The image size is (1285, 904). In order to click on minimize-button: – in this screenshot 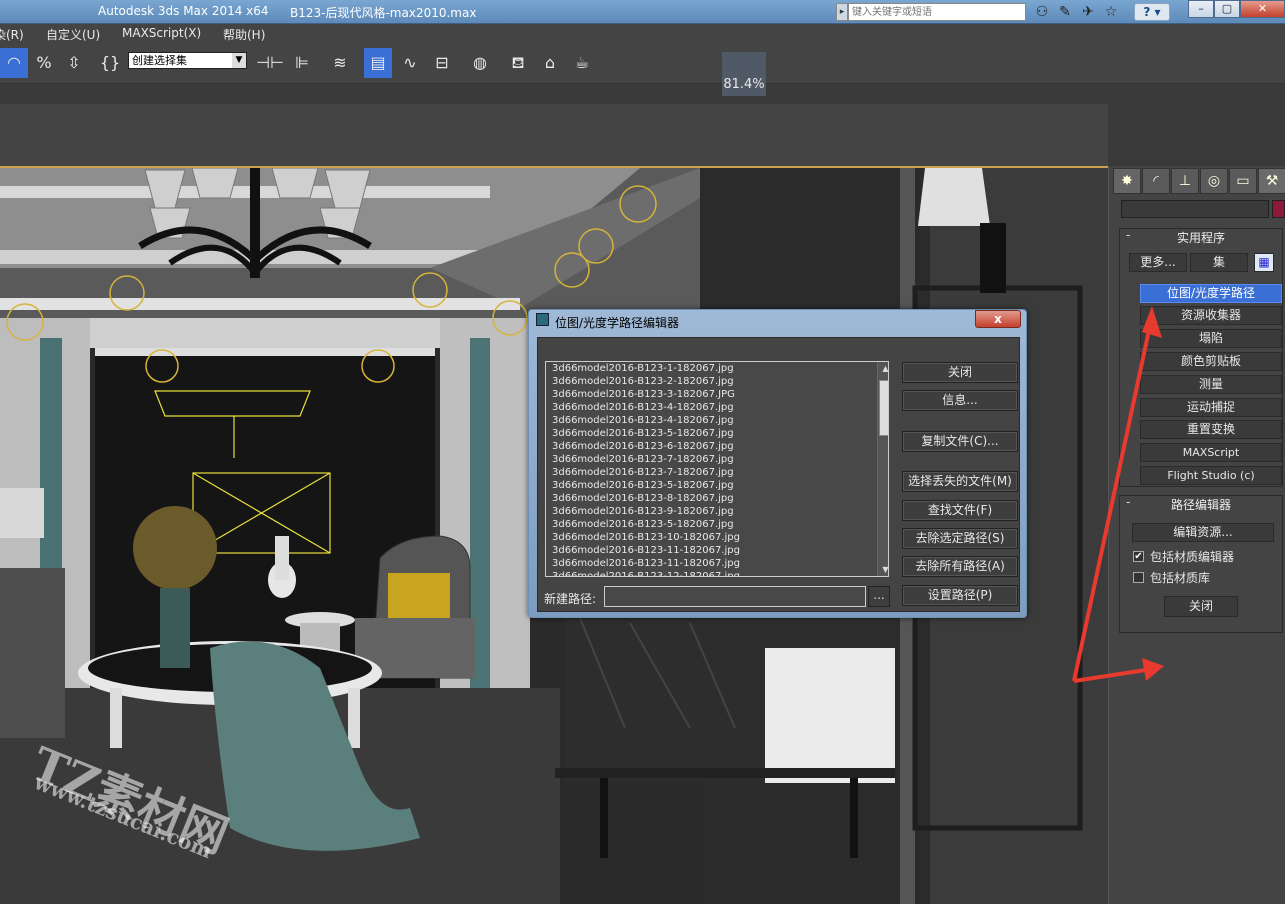, I will do `click(1201, 9)`.